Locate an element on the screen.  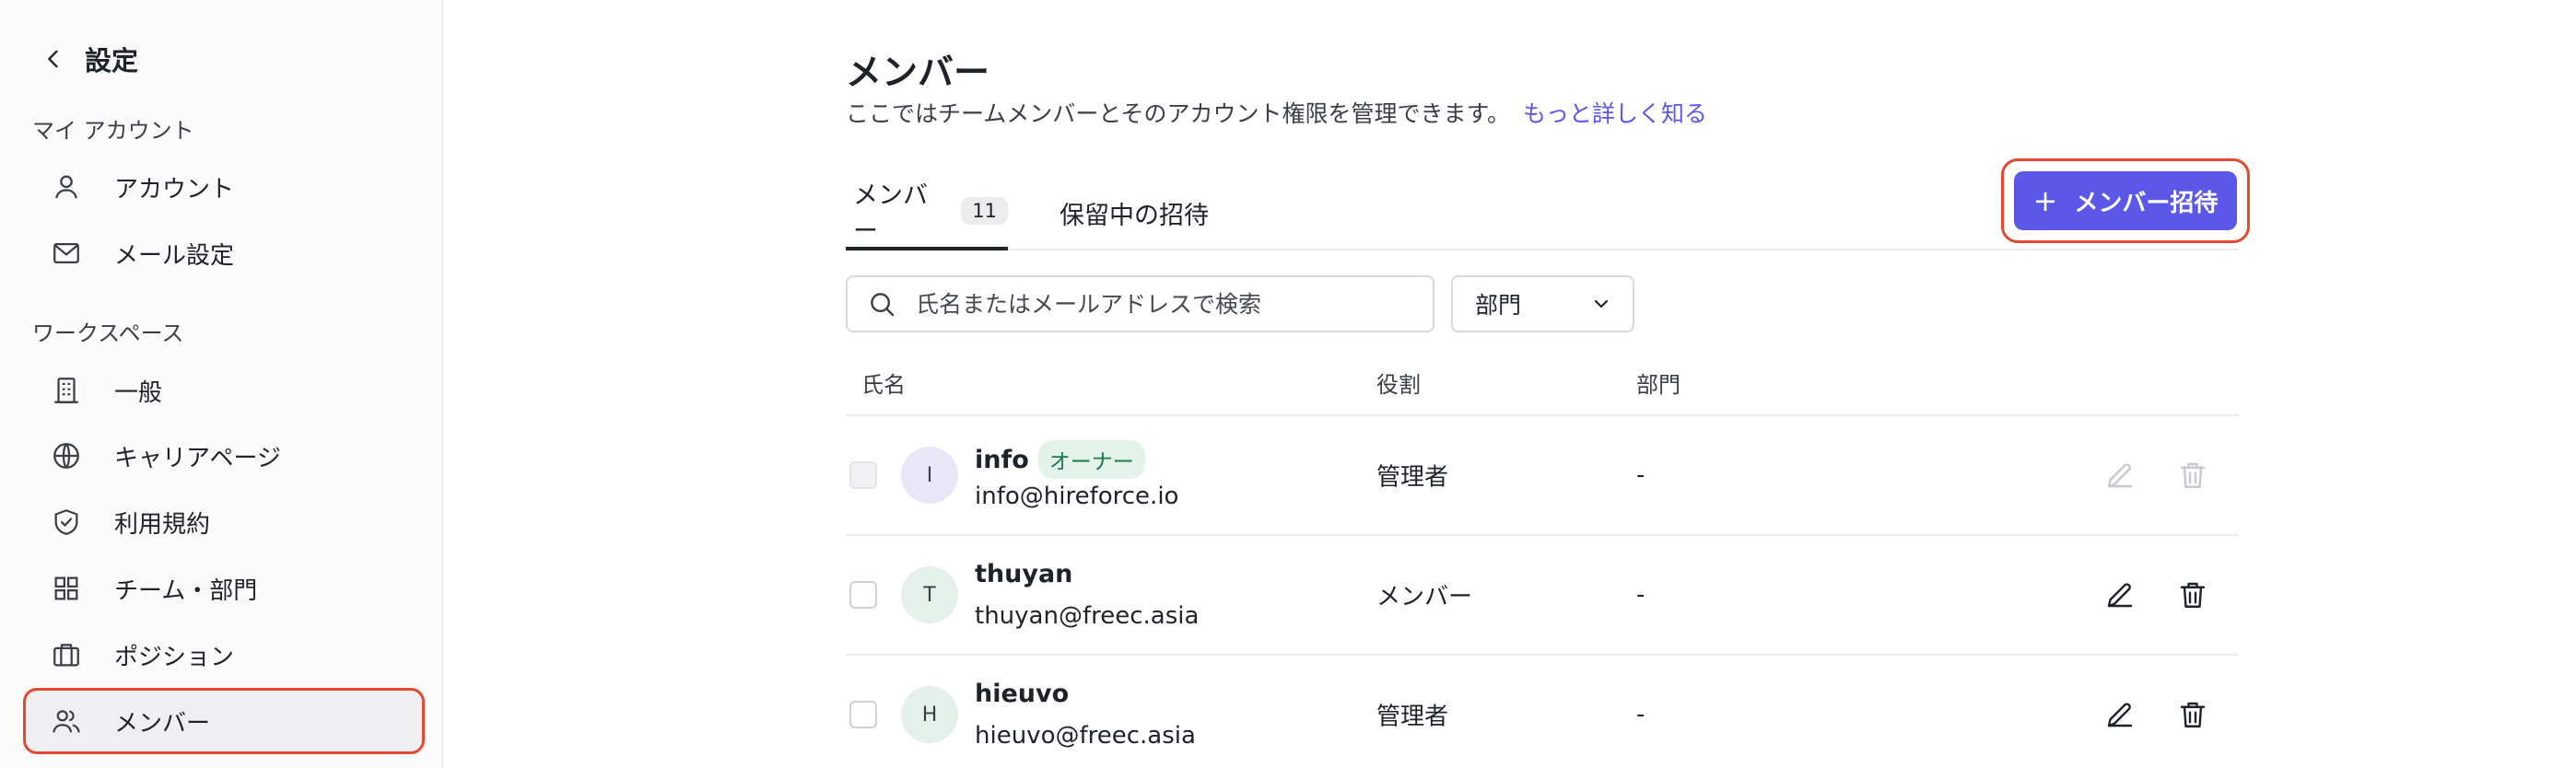
sidebar-item-general: 一般 is located at coordinates (224, 390).